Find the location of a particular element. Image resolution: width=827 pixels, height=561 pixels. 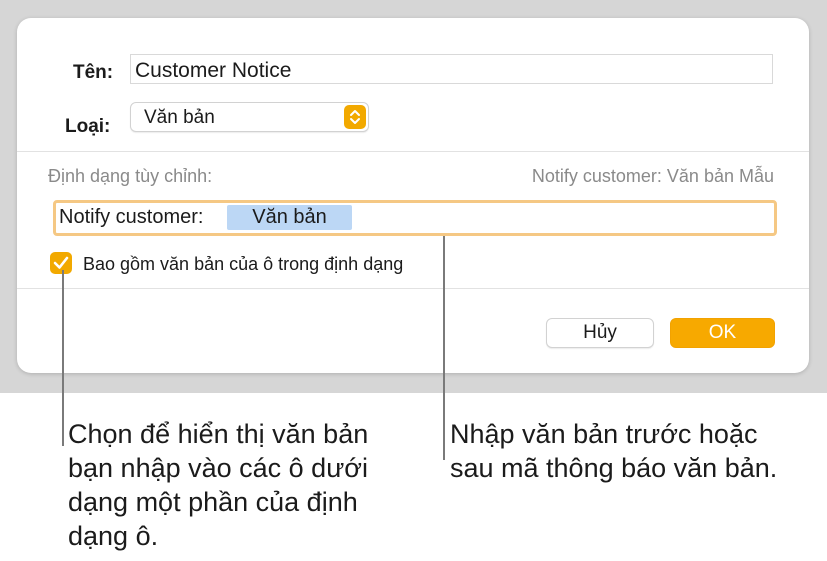

checkmark-icon is located at coordinates (61, 262).